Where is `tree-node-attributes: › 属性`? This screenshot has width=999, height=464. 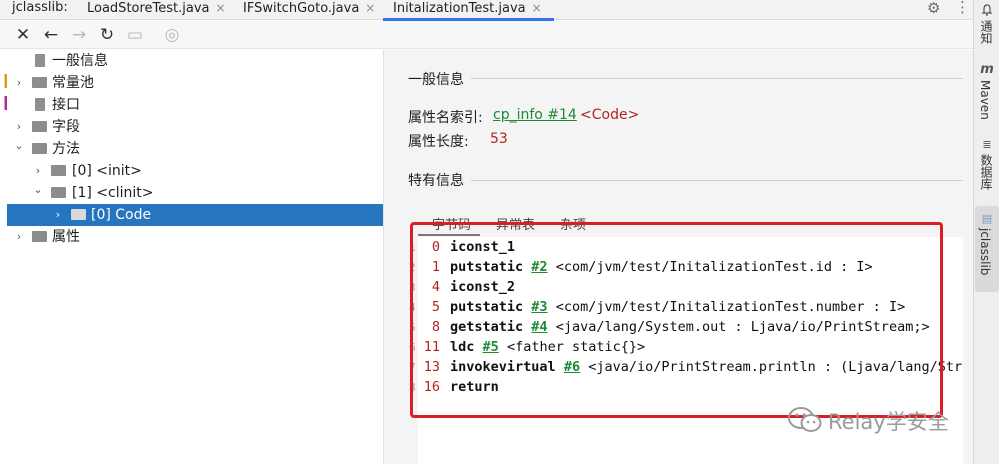
tree-node-attributes: › 属性 is located at coordinates (195, 237).